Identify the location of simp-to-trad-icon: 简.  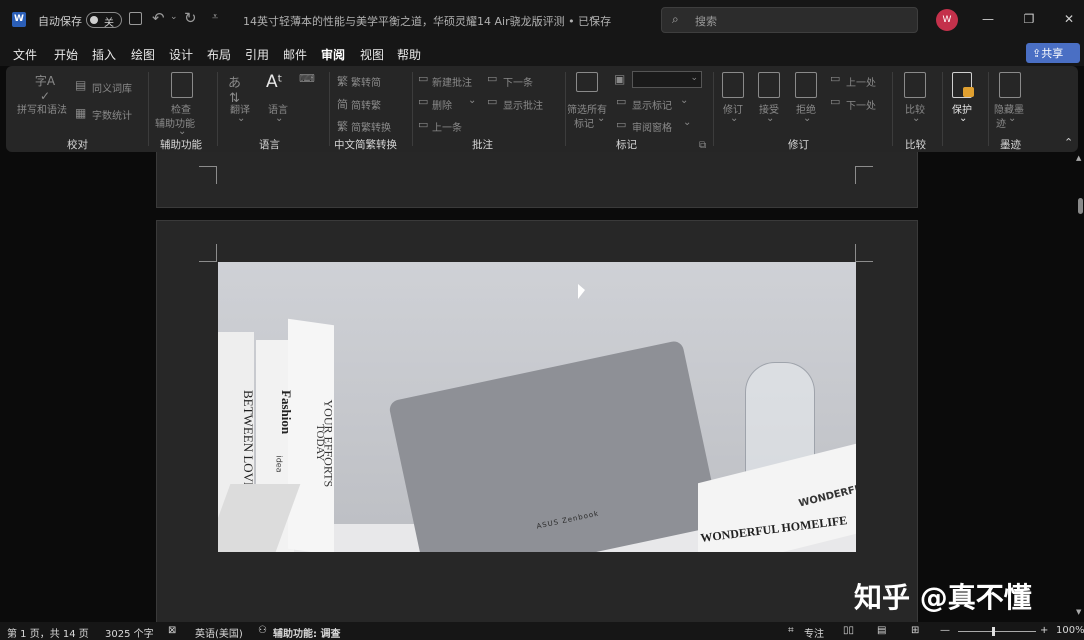
(342, 104).